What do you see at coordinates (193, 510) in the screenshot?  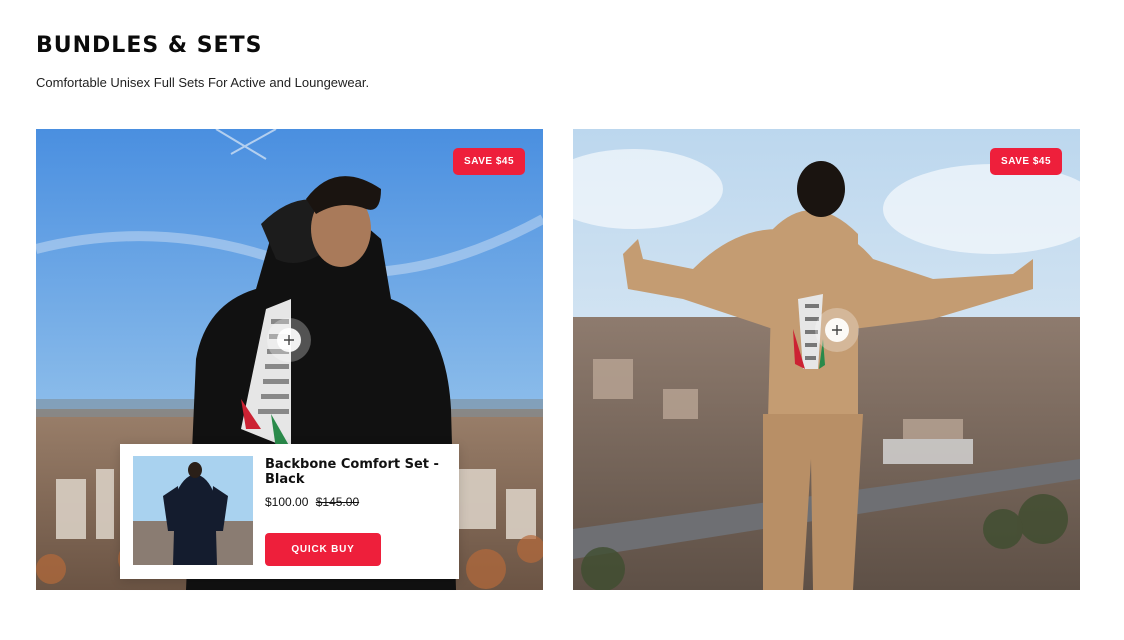 I see `product-thumbnail` at bounding box center [193, 510].